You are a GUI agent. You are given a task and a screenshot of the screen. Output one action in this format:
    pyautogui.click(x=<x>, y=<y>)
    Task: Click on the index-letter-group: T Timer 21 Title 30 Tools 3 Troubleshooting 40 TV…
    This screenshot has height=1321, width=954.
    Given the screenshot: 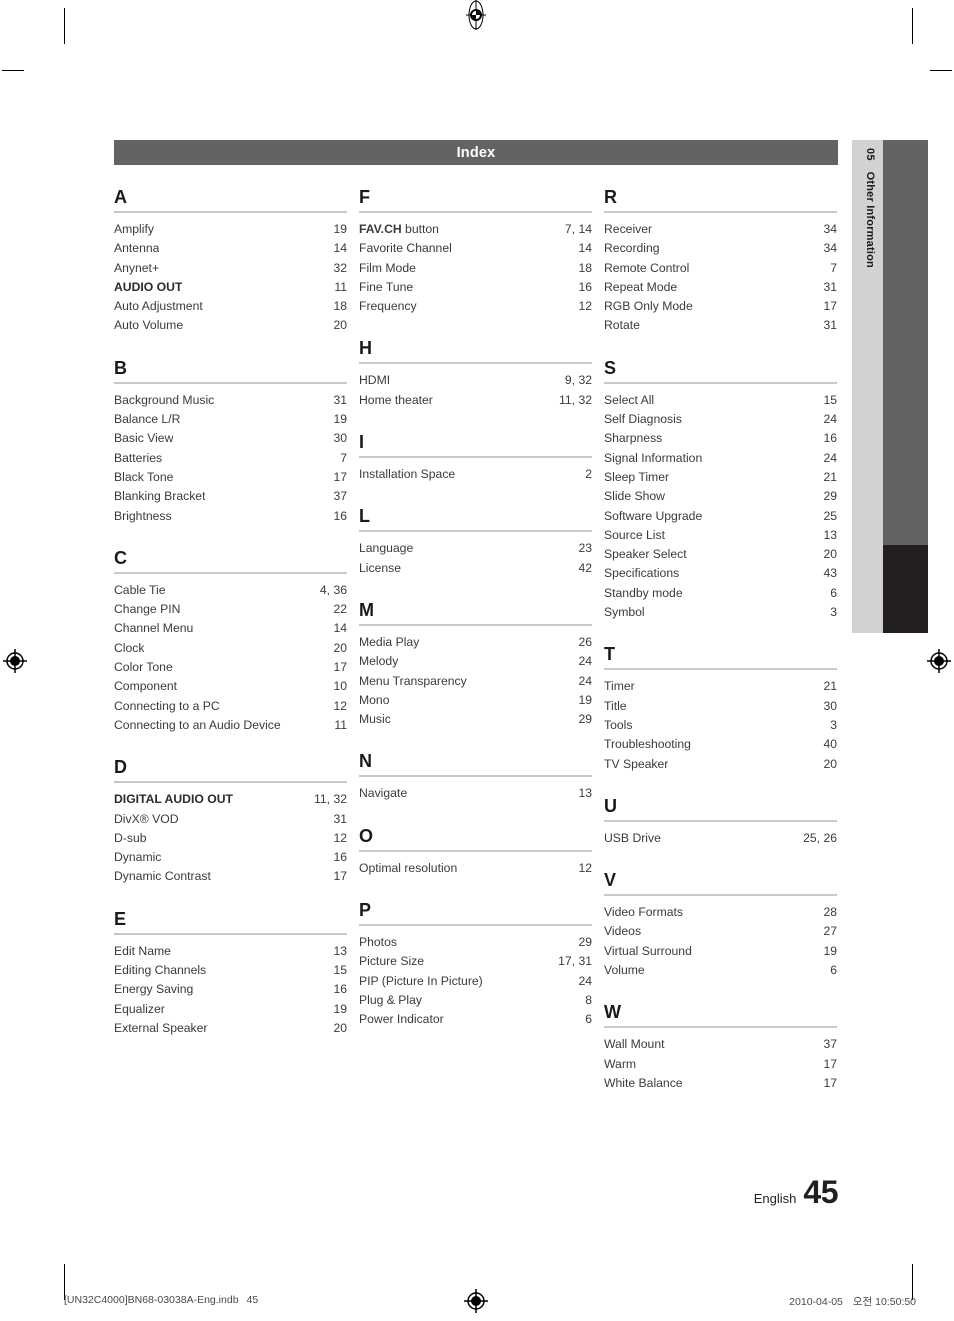 What is the action you would take?
    pyautogui.click(x=720, y=708)
    